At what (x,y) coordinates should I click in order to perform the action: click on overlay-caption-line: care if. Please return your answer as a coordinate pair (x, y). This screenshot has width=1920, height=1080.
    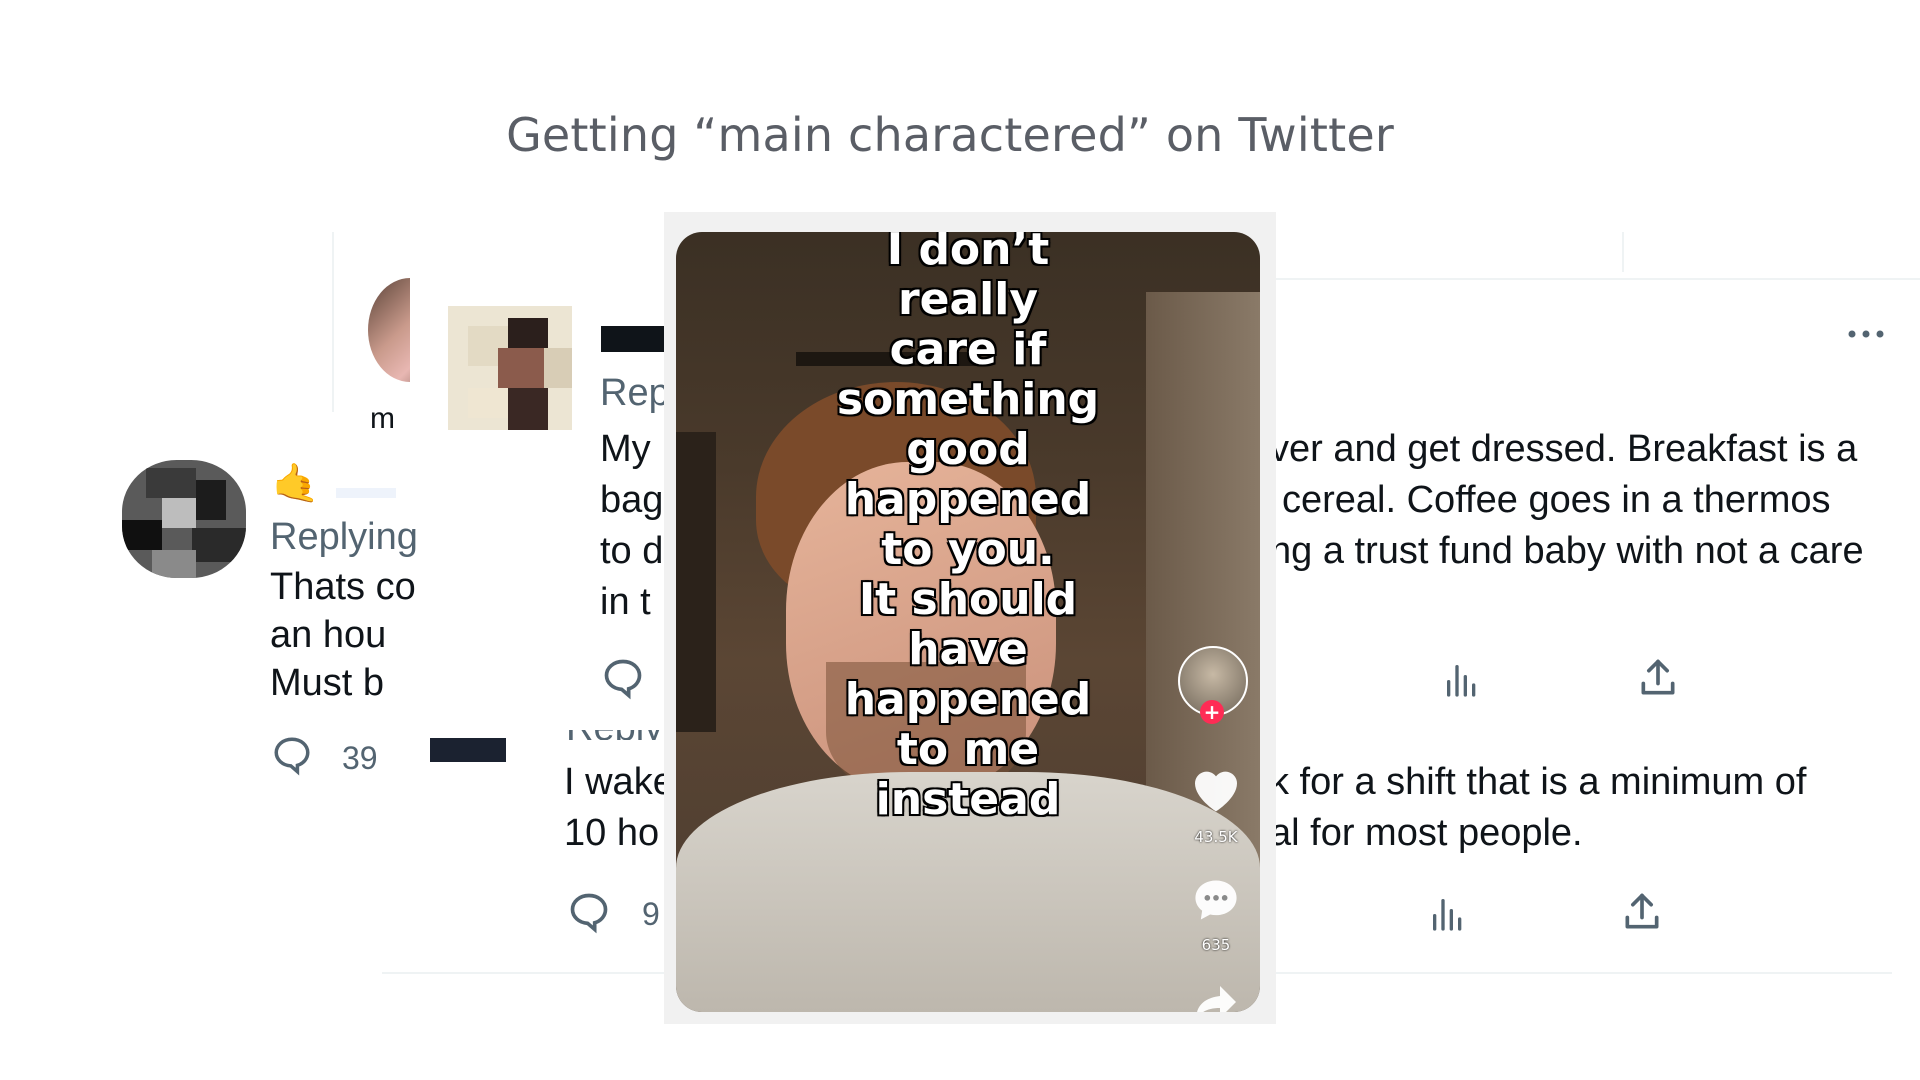
    Looking at the image, I should click on (968, 349).